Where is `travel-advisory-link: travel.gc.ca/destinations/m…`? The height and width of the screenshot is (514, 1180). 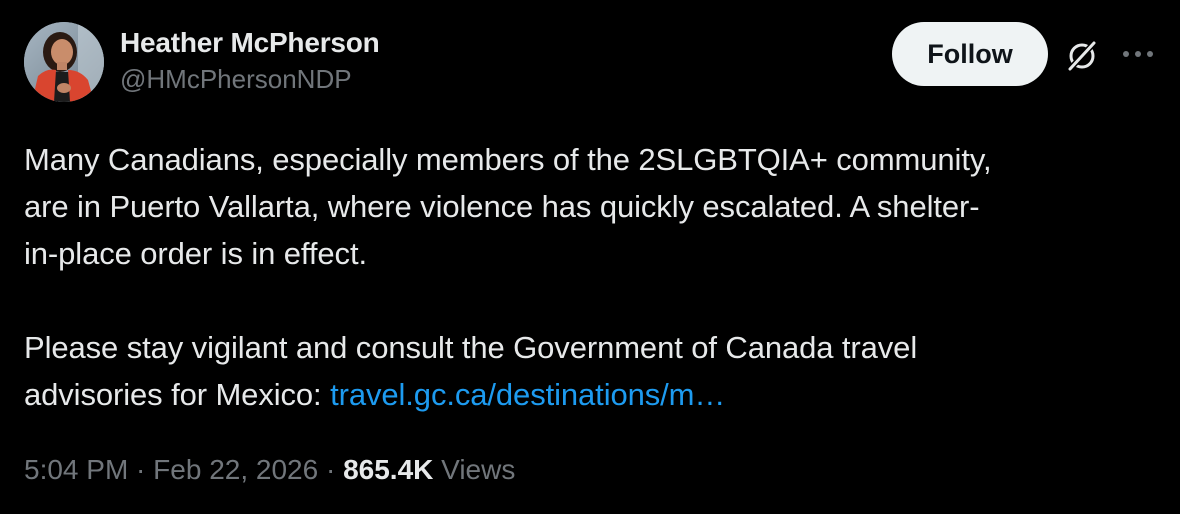
travel-advisory-link: travel.gc.ca/destinations/m… is located at coordinates (527, 394).